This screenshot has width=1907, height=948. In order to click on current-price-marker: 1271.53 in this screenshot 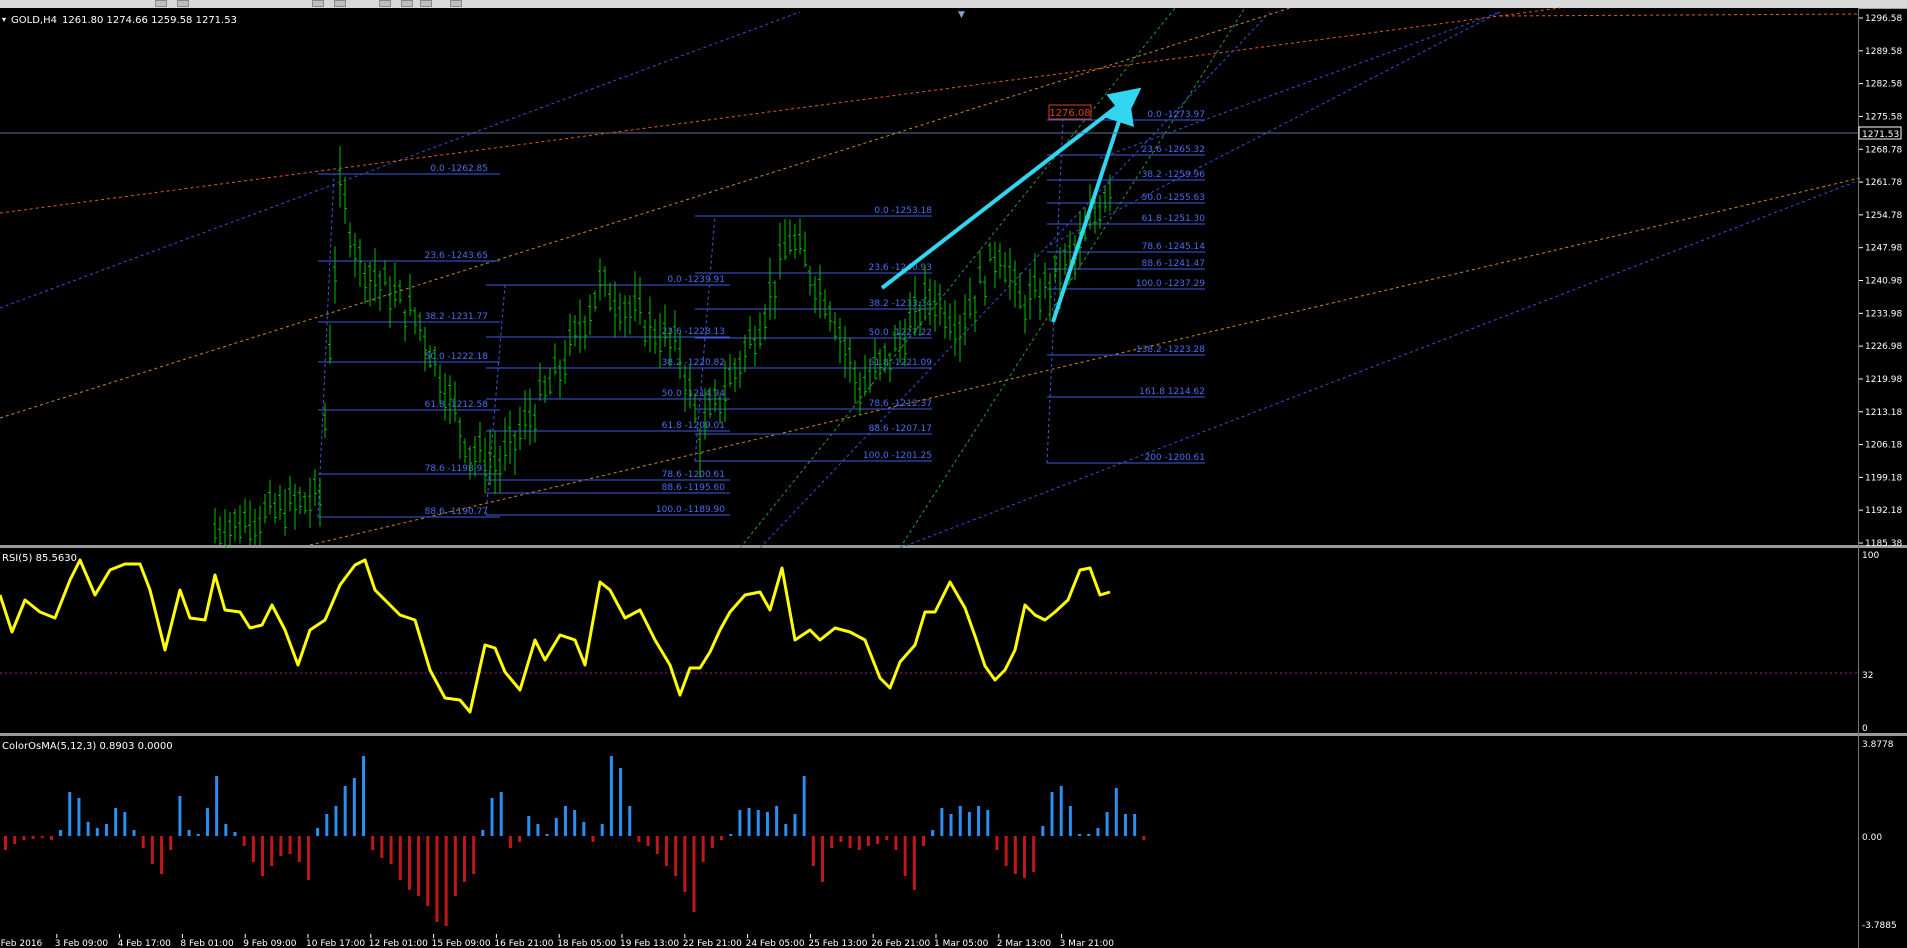, I will do `click(1880, 133)`.